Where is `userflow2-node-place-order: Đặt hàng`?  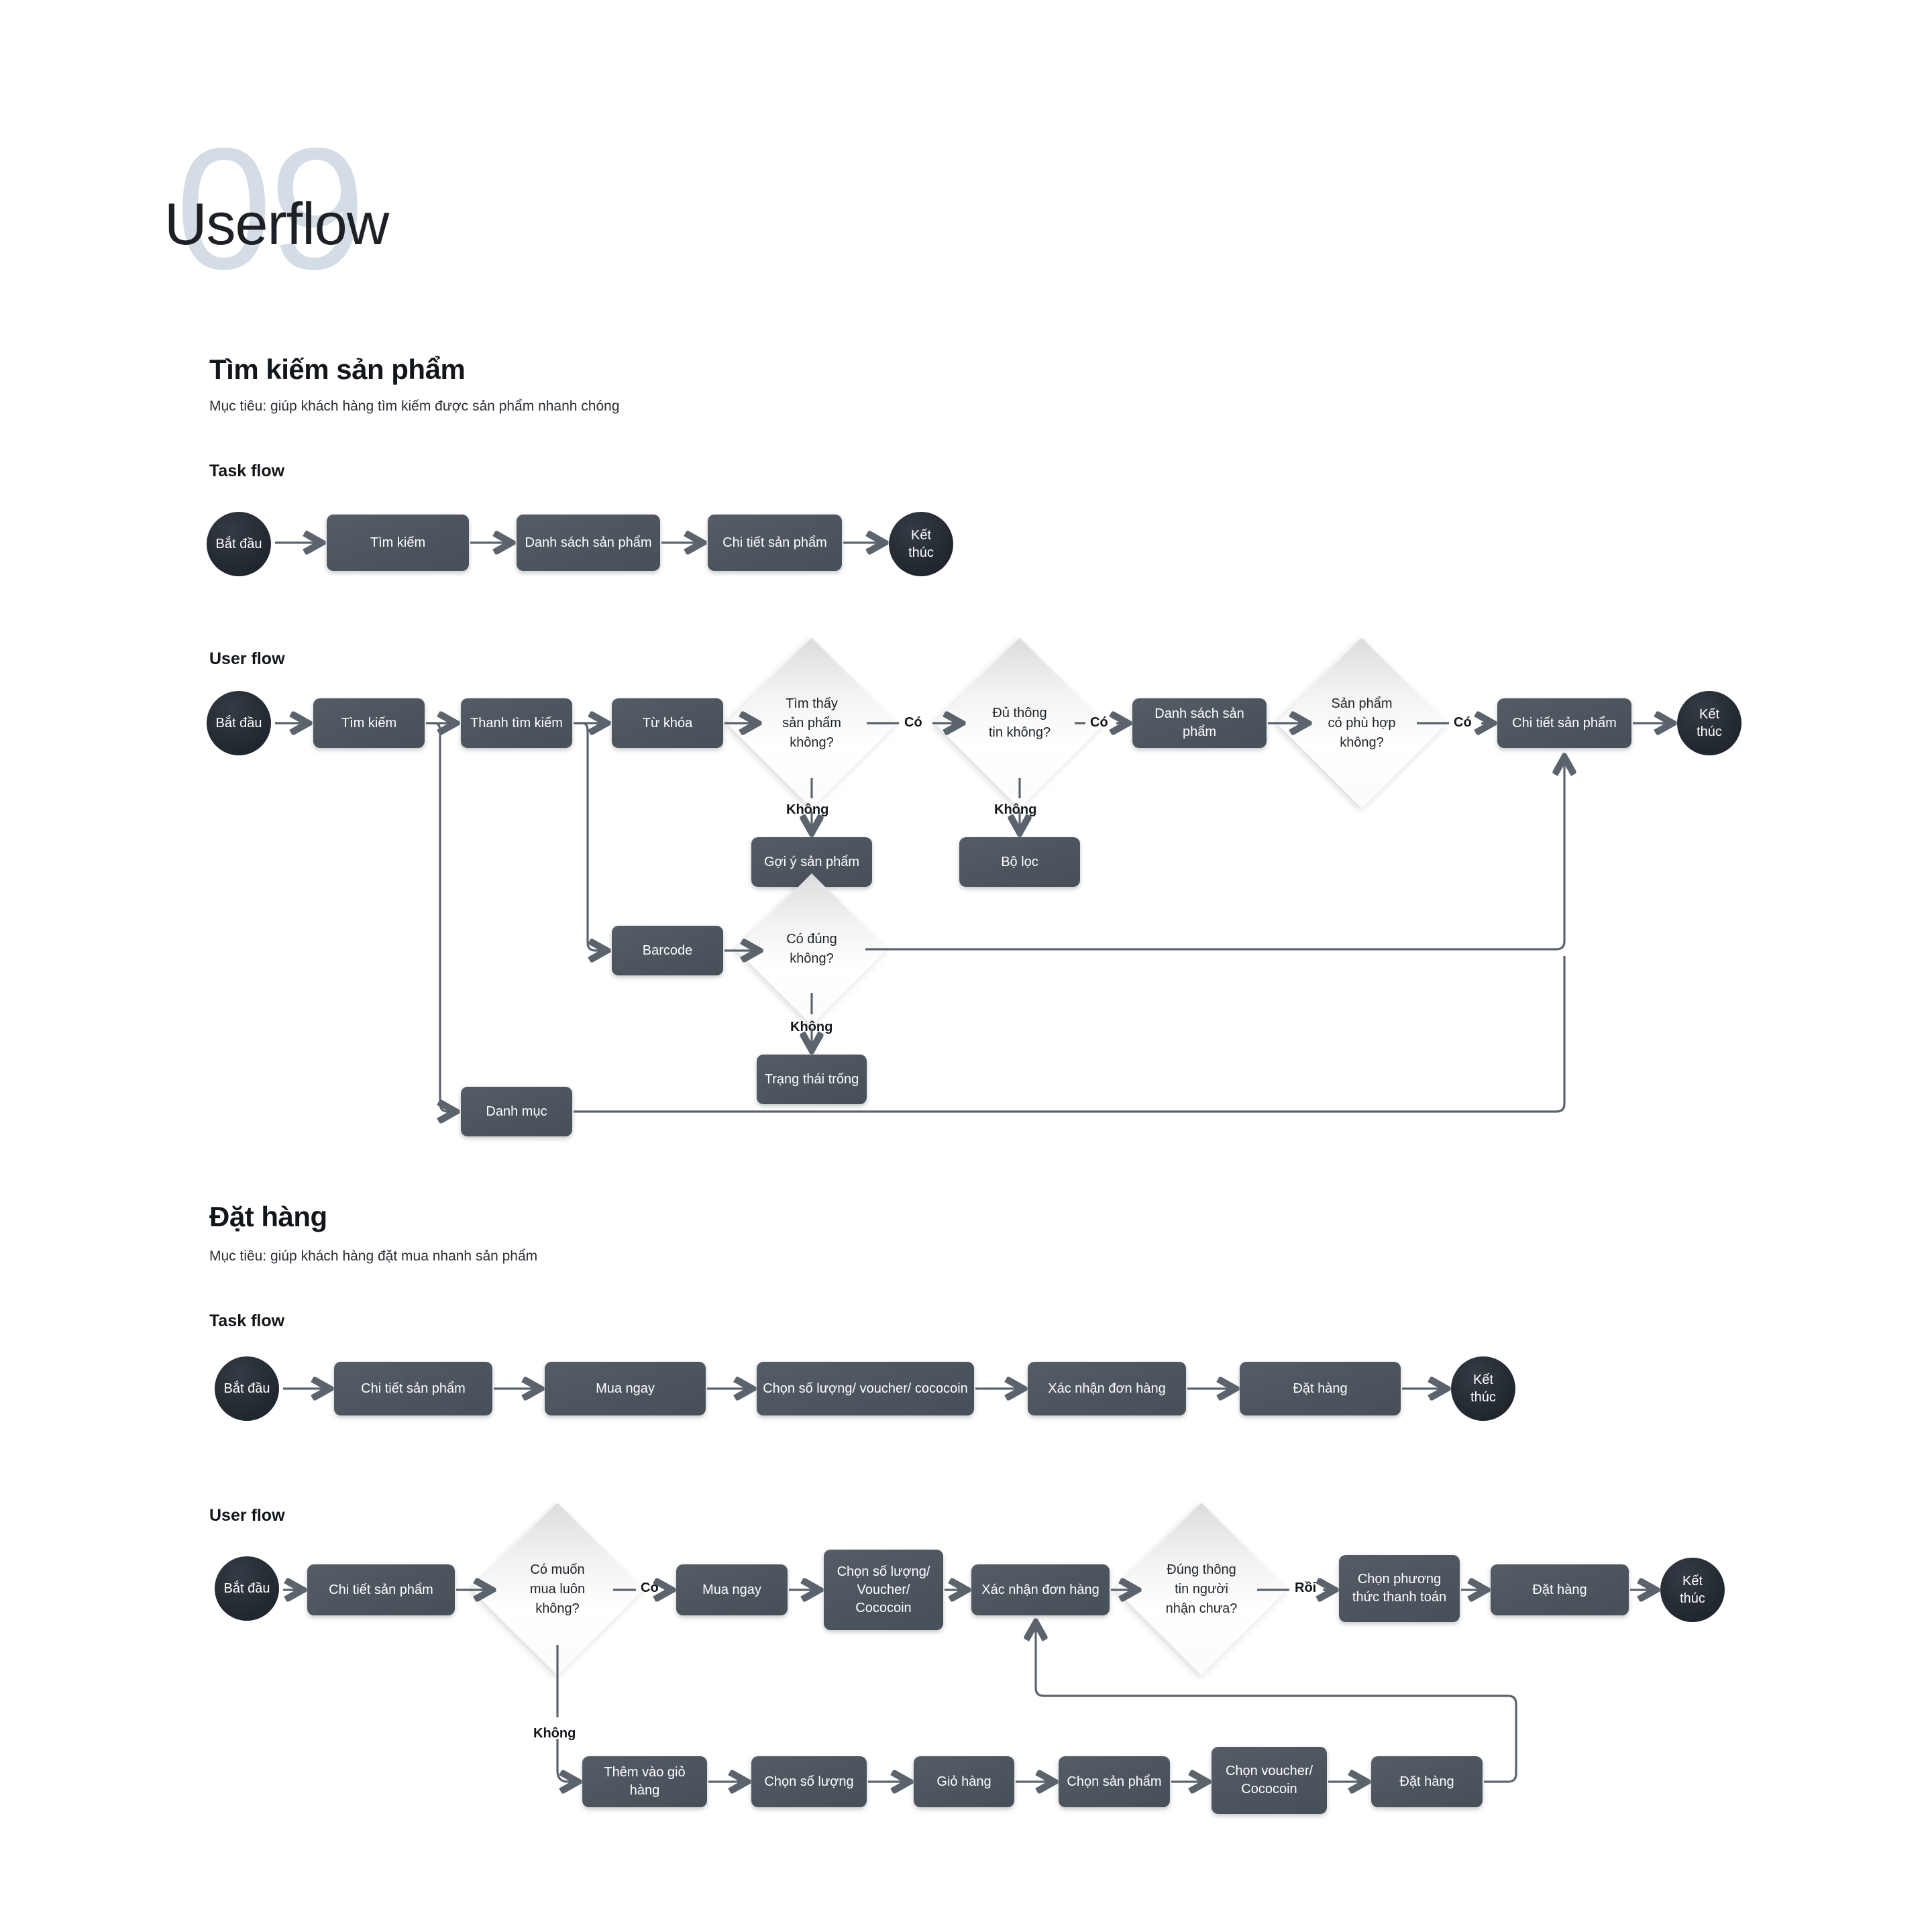 userflow2-node-place-order: Đặt hàng is located at coordinates (1560, 1589).